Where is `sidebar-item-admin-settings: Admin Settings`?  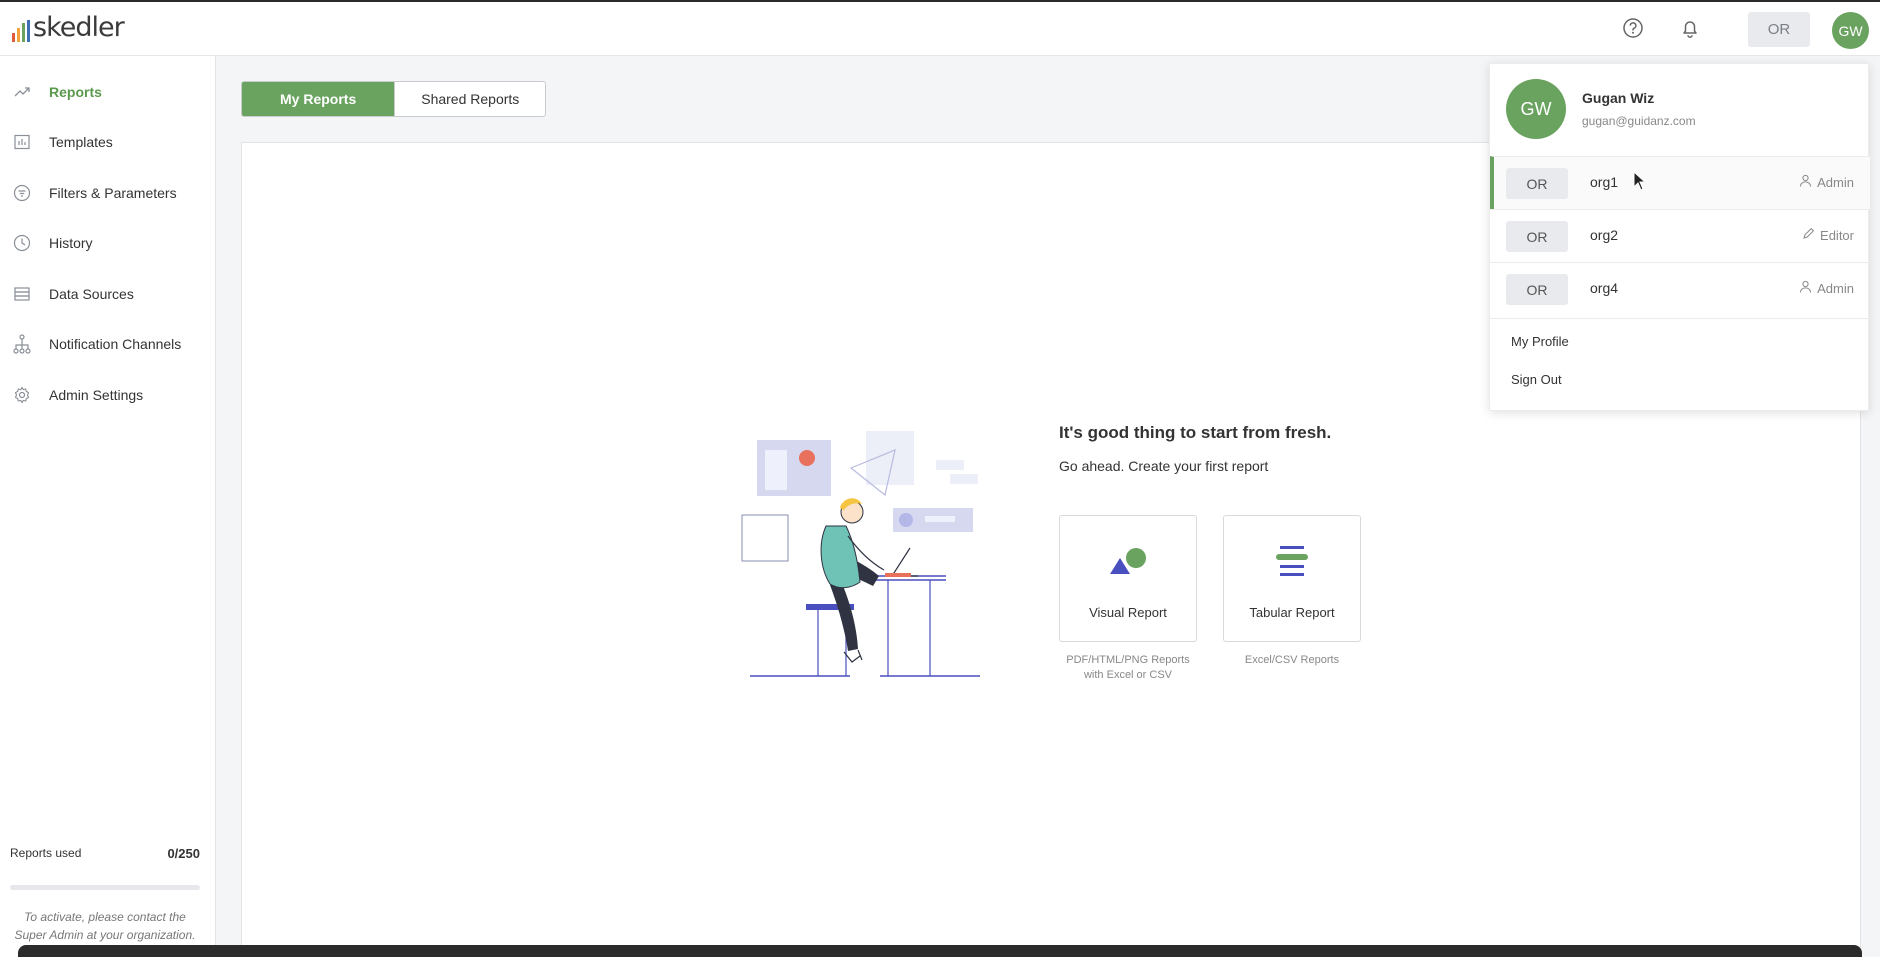
sidebar-item-admin-settings: Admin Settings is located at coordinates (108, 395).